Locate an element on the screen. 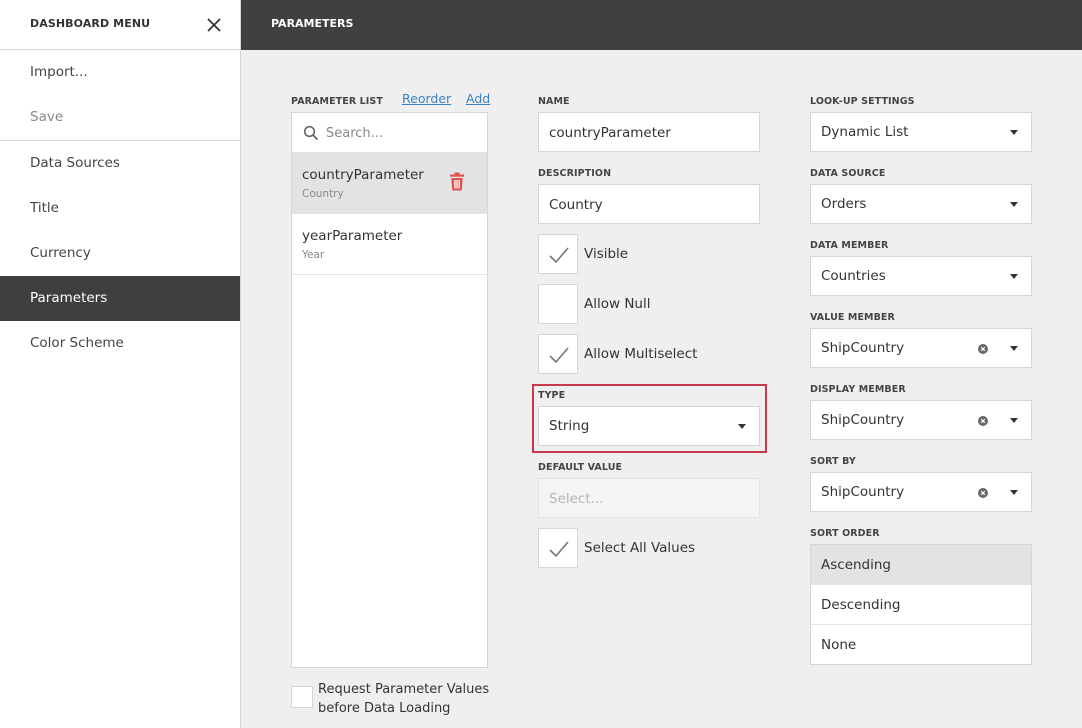  allow-multiselect-label: Allow Multiselect is located at coordinates (641, 354).